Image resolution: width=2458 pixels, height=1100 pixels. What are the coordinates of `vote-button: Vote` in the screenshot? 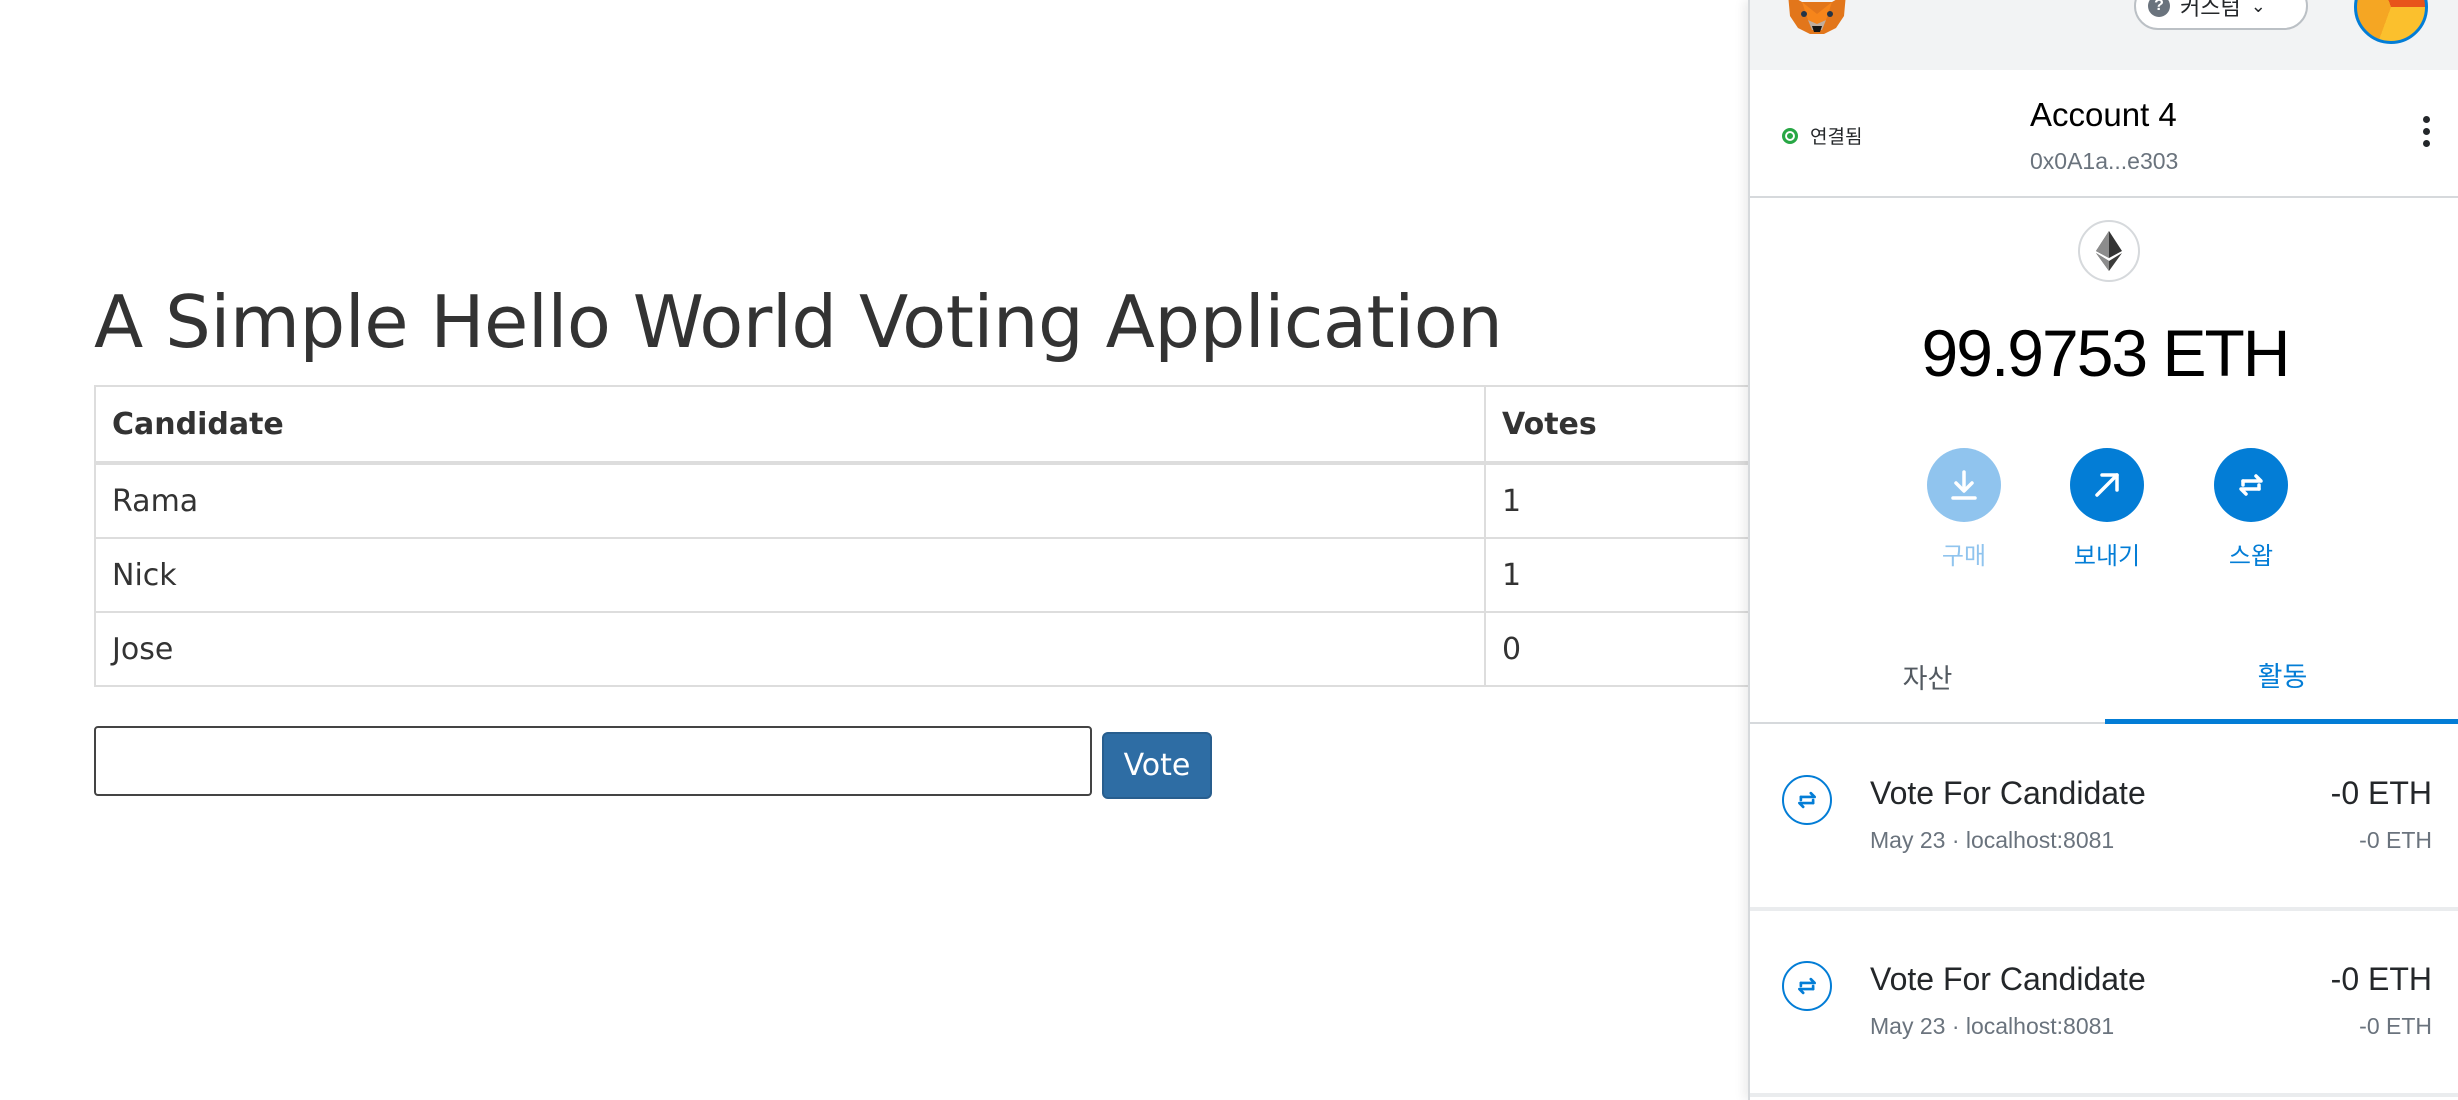 It's located at (1157, 765).